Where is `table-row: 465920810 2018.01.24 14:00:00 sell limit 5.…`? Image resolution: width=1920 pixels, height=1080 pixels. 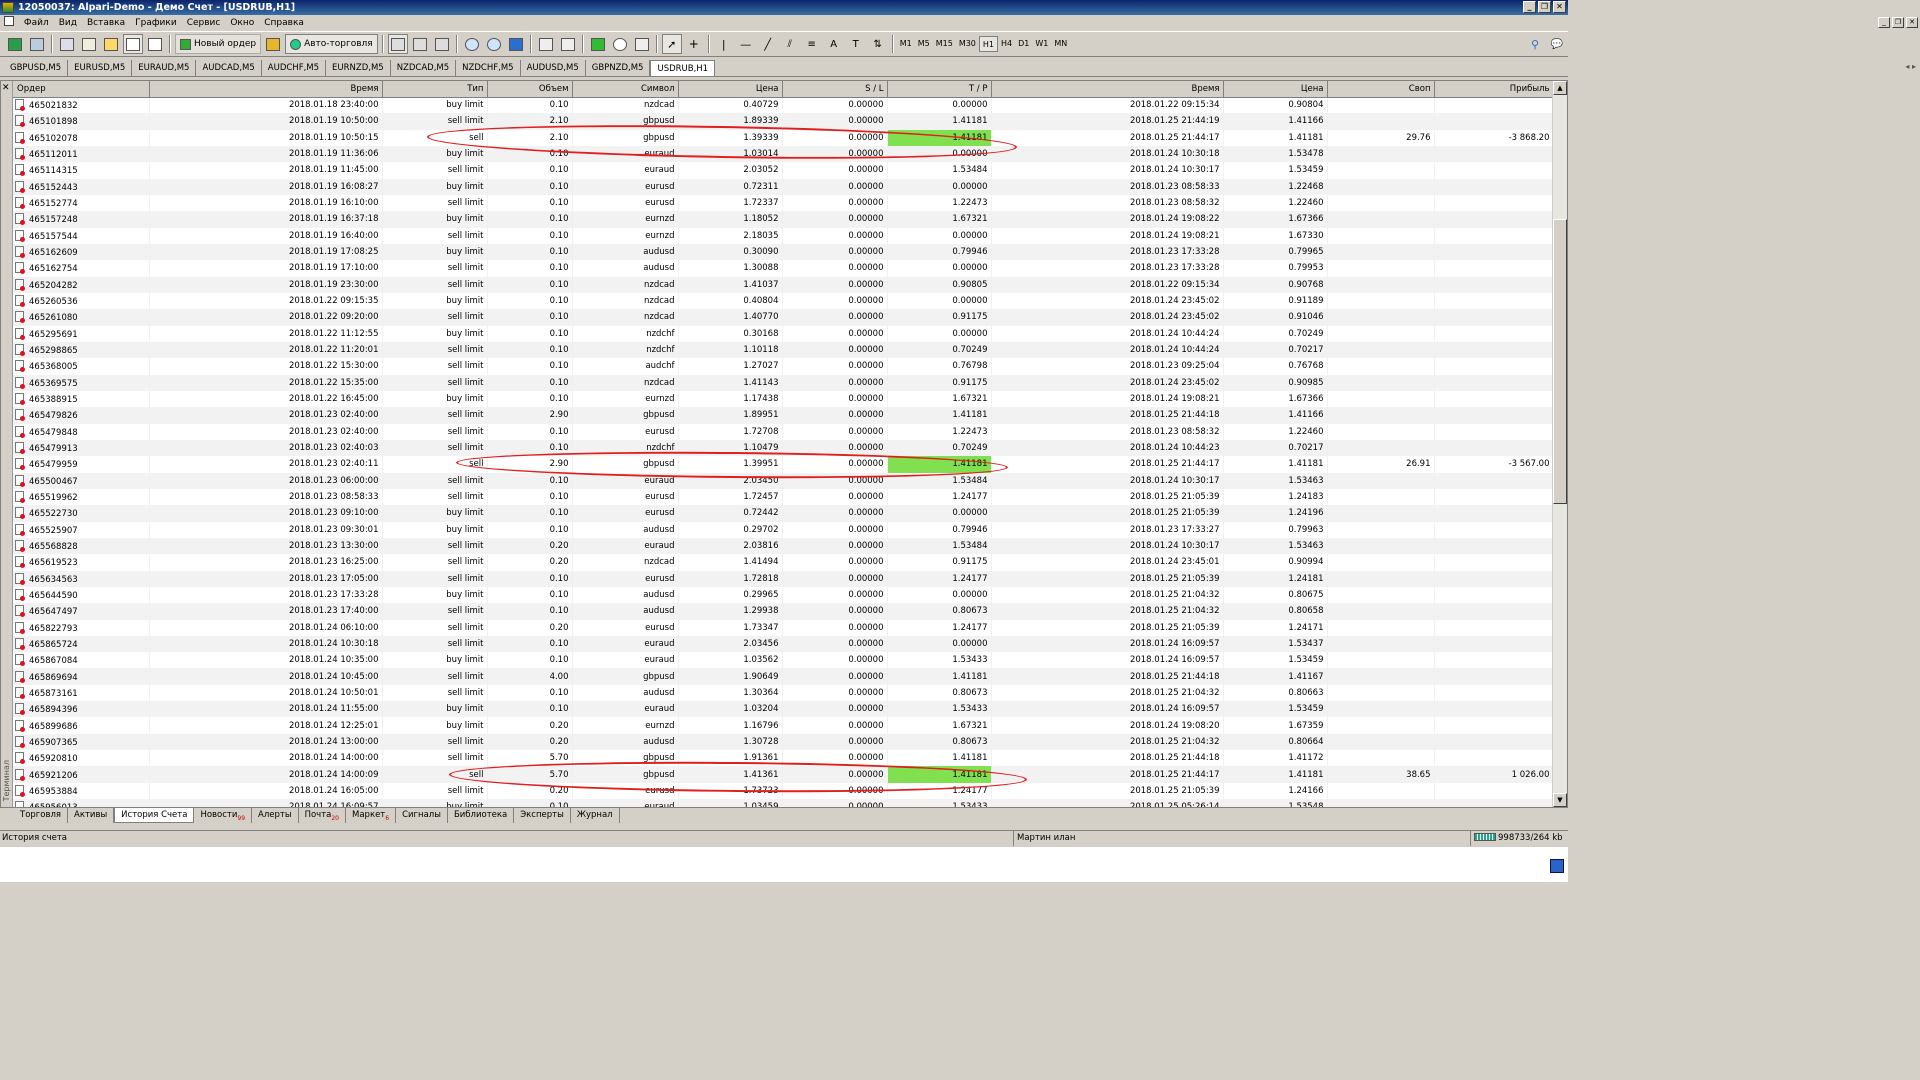 table-row: 465920810 2018.01.24 14:00:00 sell limit 5.… is located at coordinates (783, 758).